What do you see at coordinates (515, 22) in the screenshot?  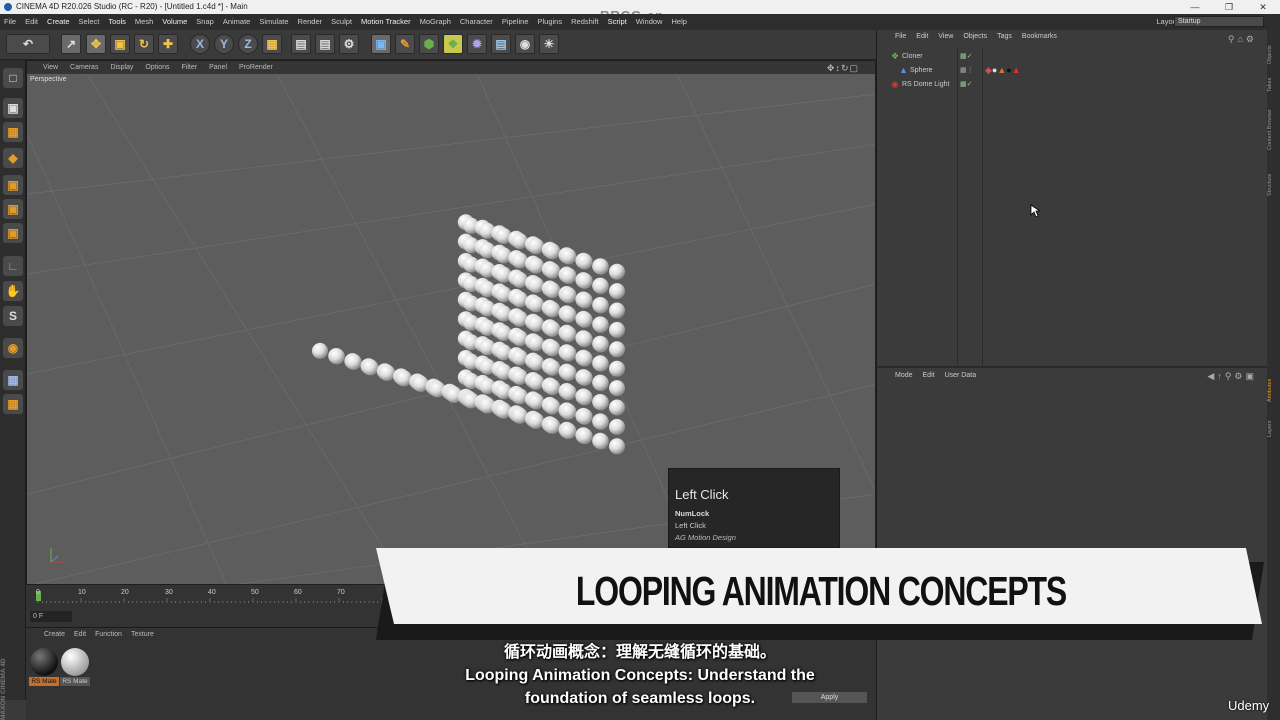 I see `menu-pipeline: Pipeline` at bounding box center [515, 22].